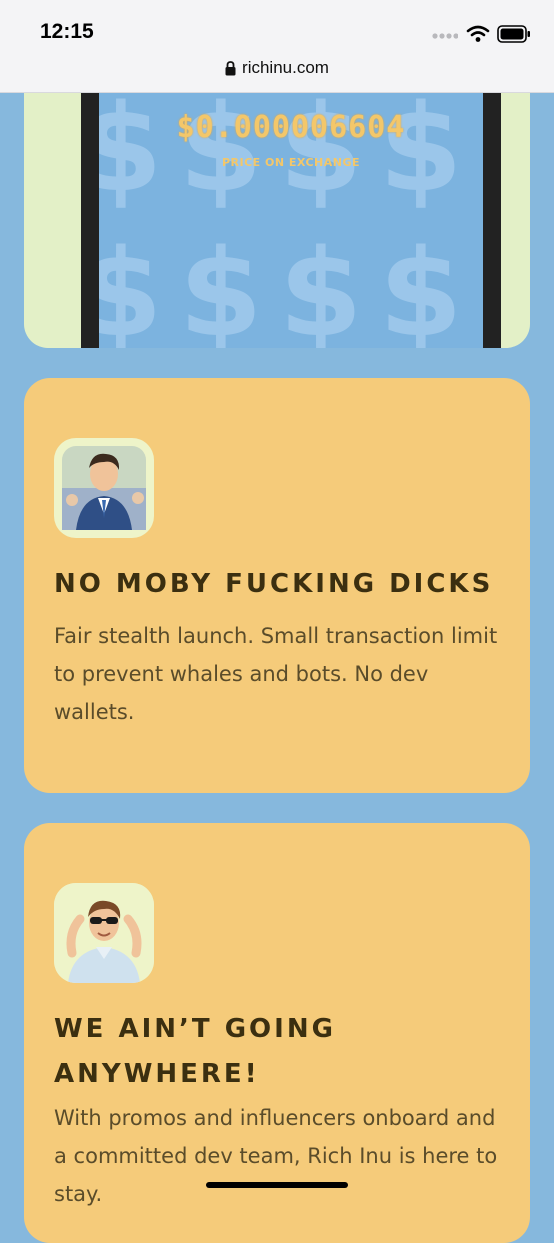  What do you see at coordinates (513, 34) in the screenshot?
I see `battery-icon` at bounding box center [513, 34].